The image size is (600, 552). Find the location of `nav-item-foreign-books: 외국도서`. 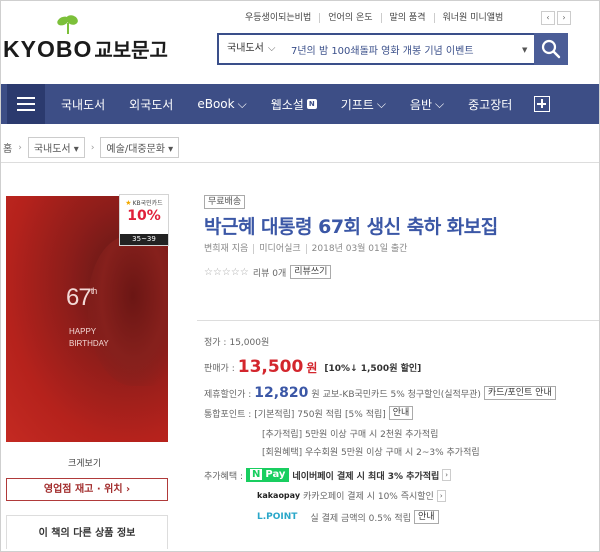

nav-item-foreign-books: 외국도서 is located at coordinates (147, 104).